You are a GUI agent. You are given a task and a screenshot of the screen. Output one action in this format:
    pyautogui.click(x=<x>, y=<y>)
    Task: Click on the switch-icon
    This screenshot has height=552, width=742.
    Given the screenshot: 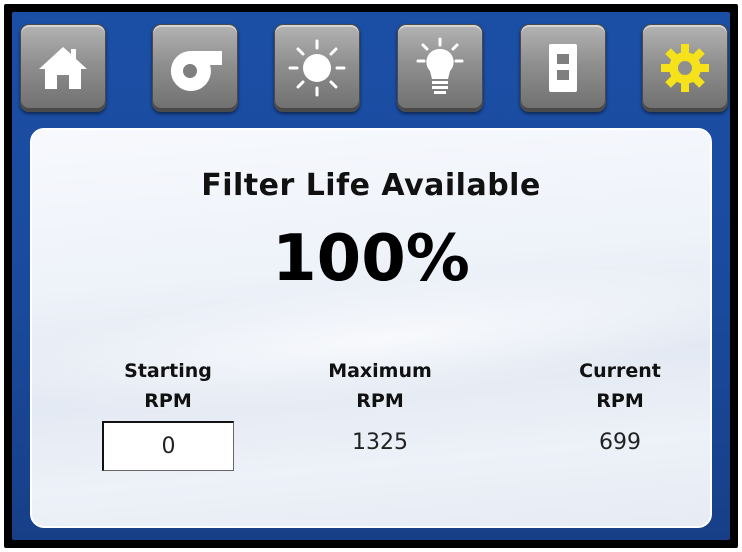 What is the action you would take?
    pyautogui.click(x=563, y=68)
    